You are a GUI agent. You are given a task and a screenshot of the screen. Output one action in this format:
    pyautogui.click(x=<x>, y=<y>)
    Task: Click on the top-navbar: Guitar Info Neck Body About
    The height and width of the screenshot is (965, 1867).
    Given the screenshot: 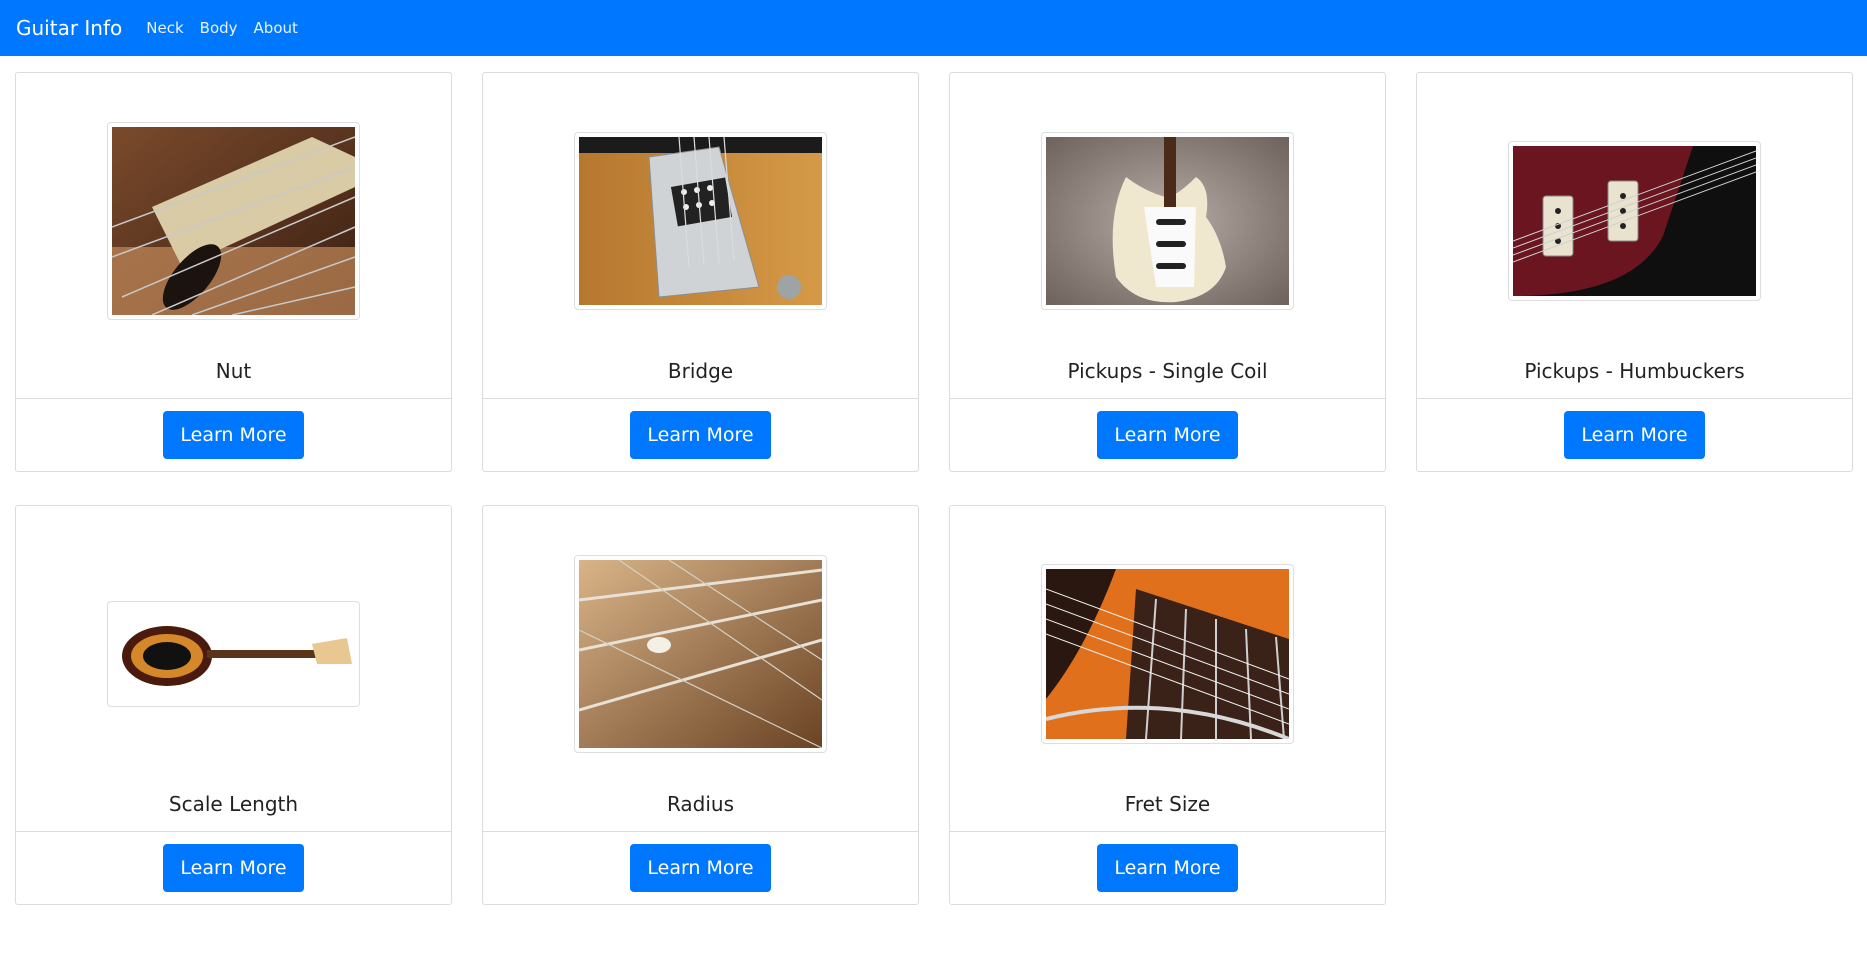 What is the action you would take?
    pyautogui.click(x=933, y=28)
    